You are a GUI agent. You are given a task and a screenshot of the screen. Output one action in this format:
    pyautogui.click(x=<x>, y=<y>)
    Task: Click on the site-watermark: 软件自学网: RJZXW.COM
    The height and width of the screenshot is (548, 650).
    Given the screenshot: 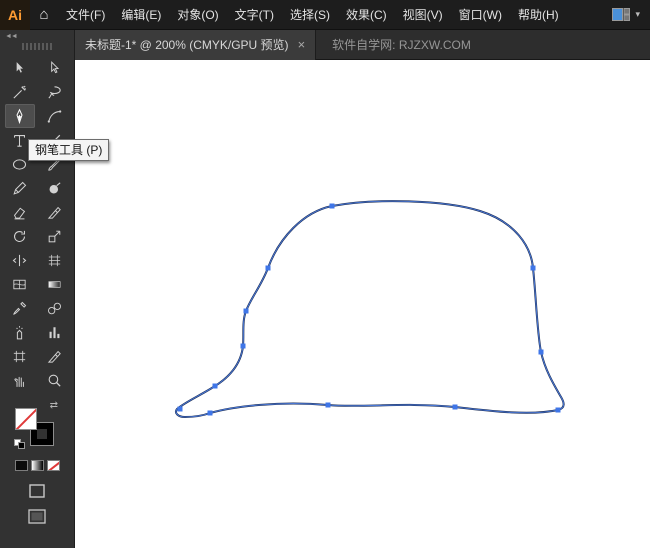 What is the action you would take?
    pyautogui.click(x=401, y=45)
    